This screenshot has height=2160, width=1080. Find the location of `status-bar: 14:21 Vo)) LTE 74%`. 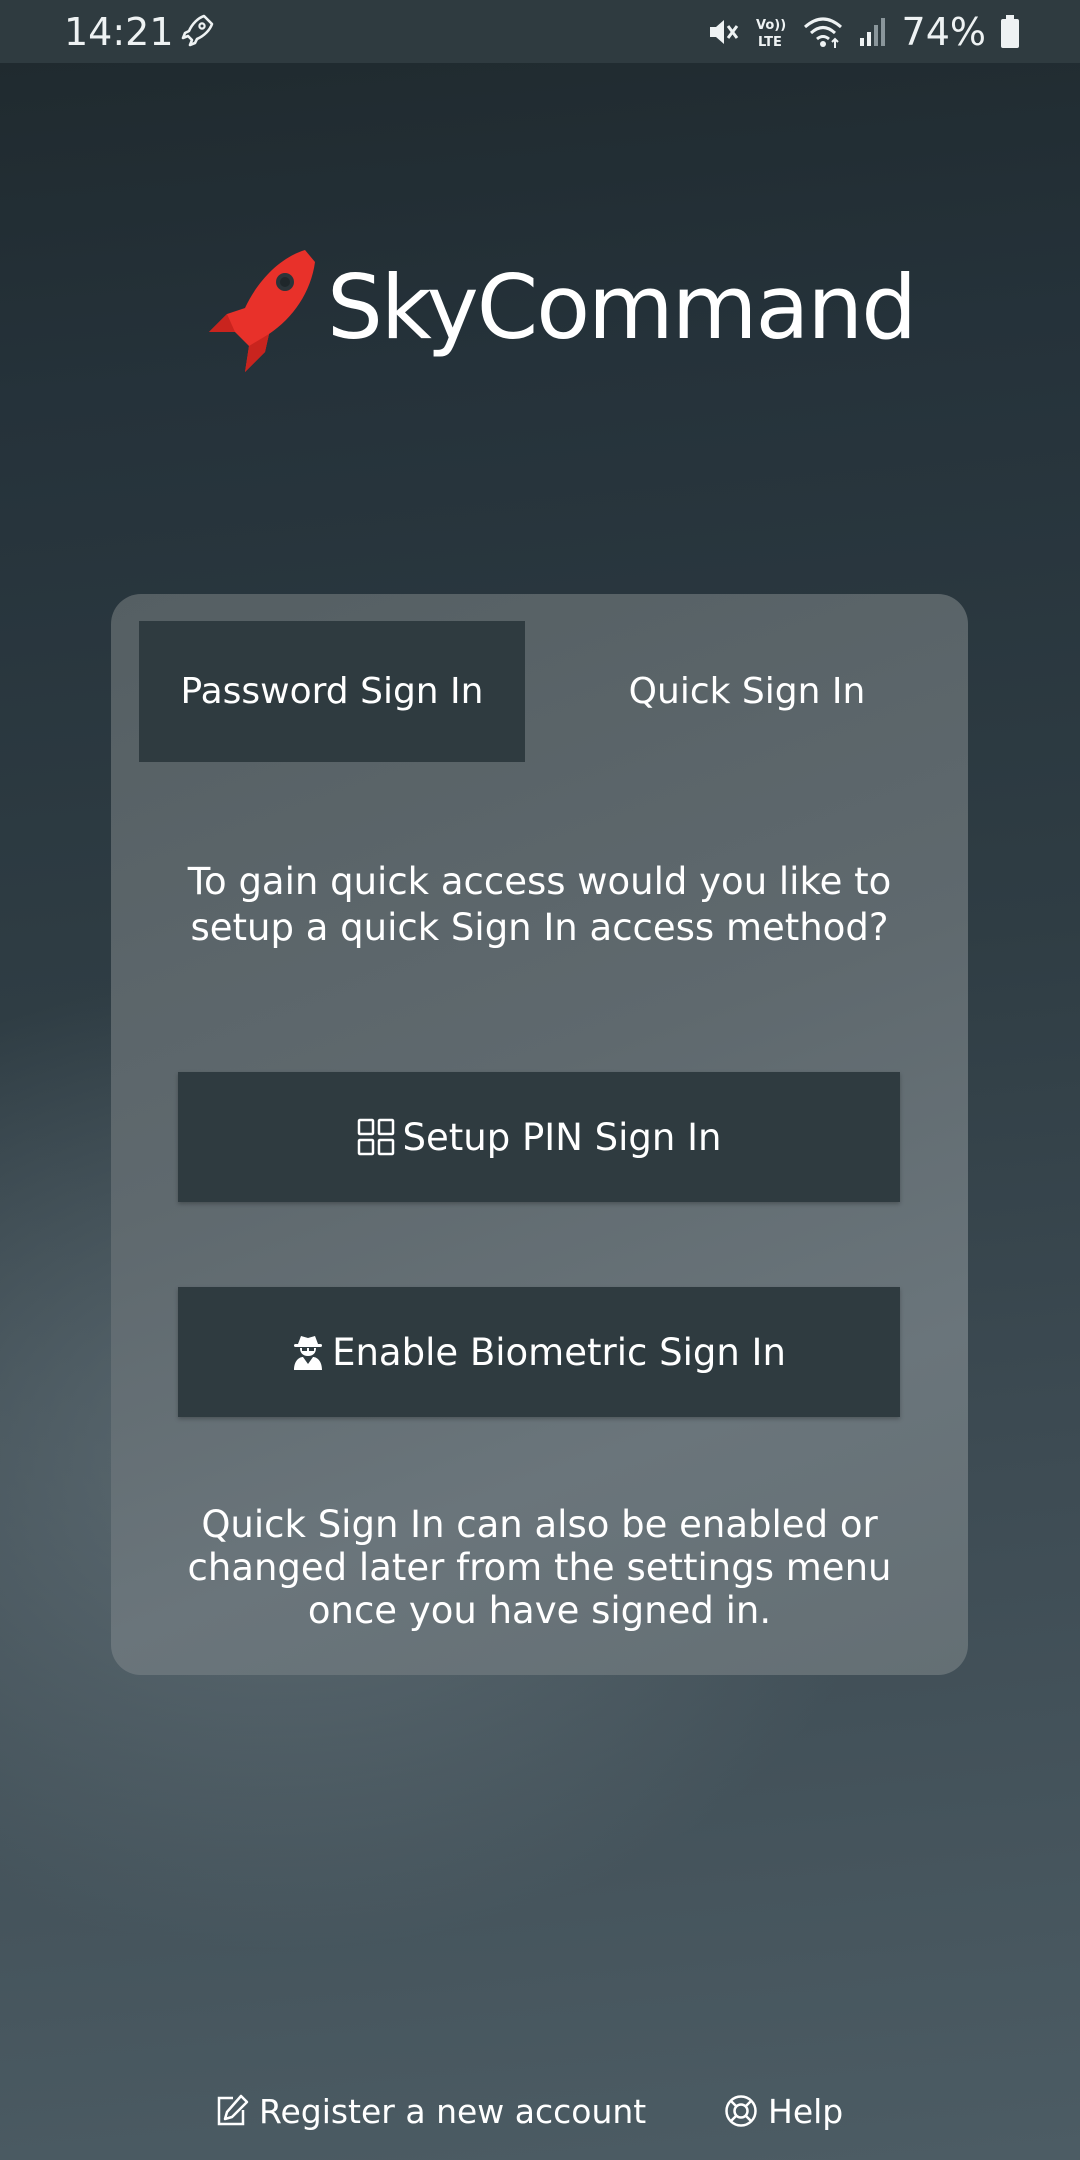

status-bar: 14:21 Vo)) LTE 74% is located at coordinates (540, 31).